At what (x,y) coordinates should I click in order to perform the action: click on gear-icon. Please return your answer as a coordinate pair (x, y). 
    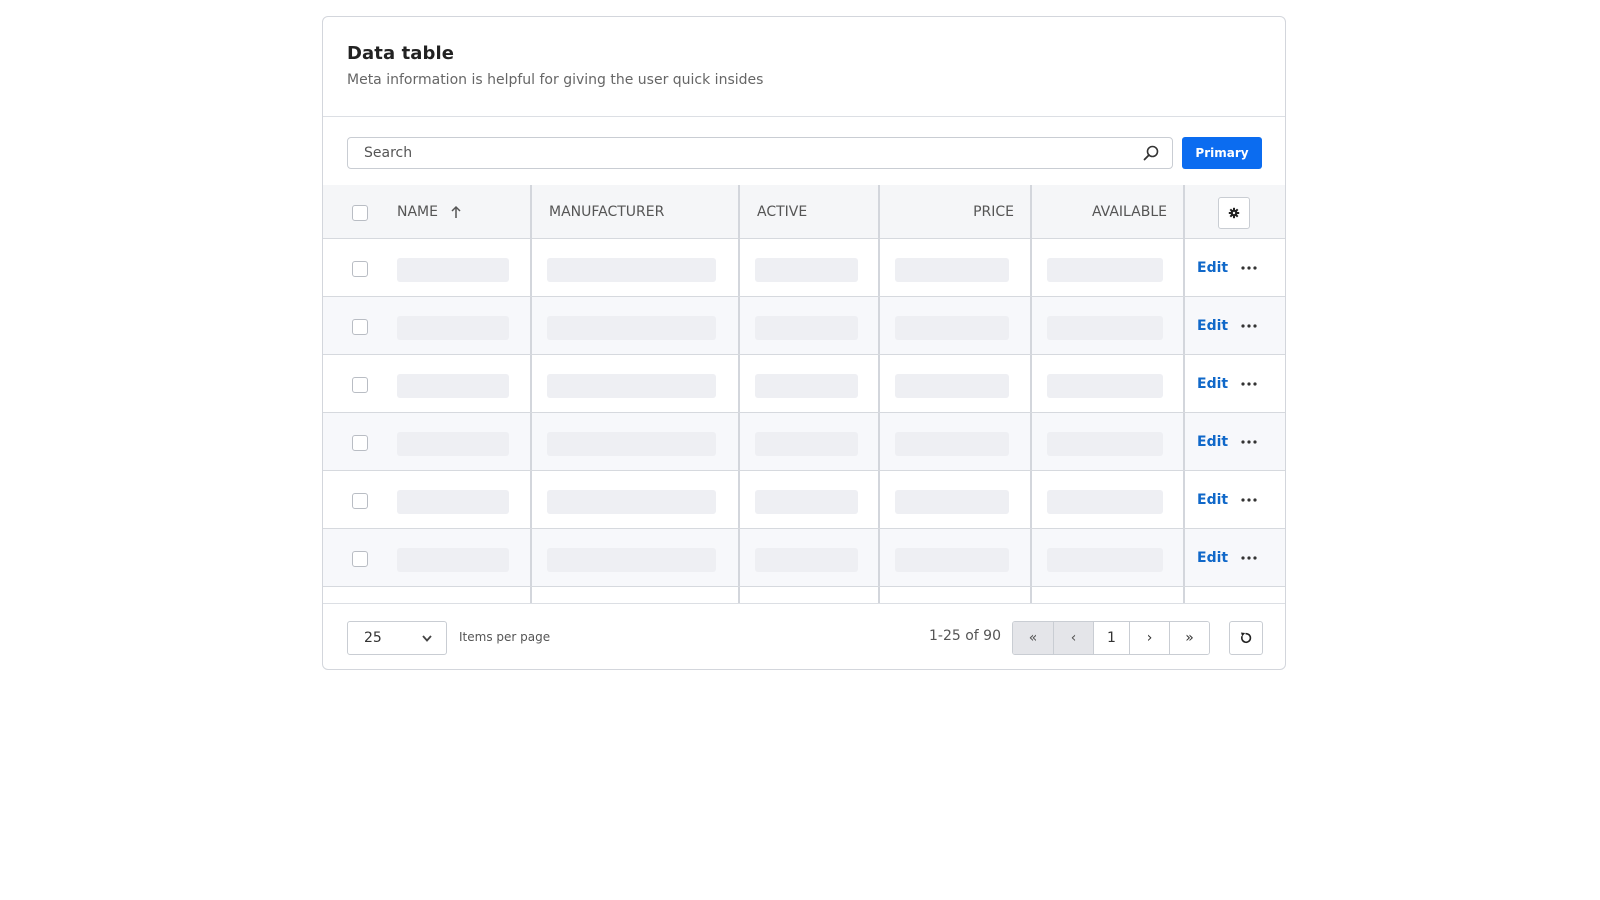
    Looking at the image, I should click on (1234, 213).